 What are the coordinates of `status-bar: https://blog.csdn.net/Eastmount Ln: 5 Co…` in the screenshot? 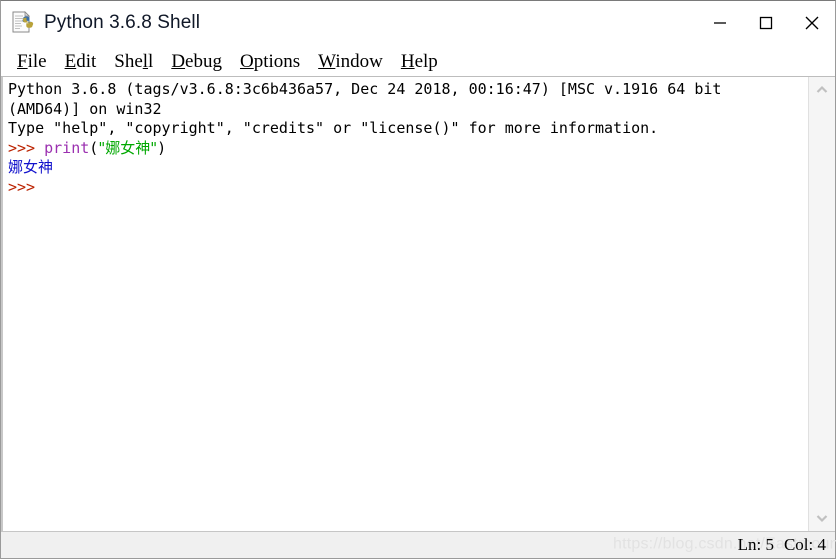 It's located at (418, 544).